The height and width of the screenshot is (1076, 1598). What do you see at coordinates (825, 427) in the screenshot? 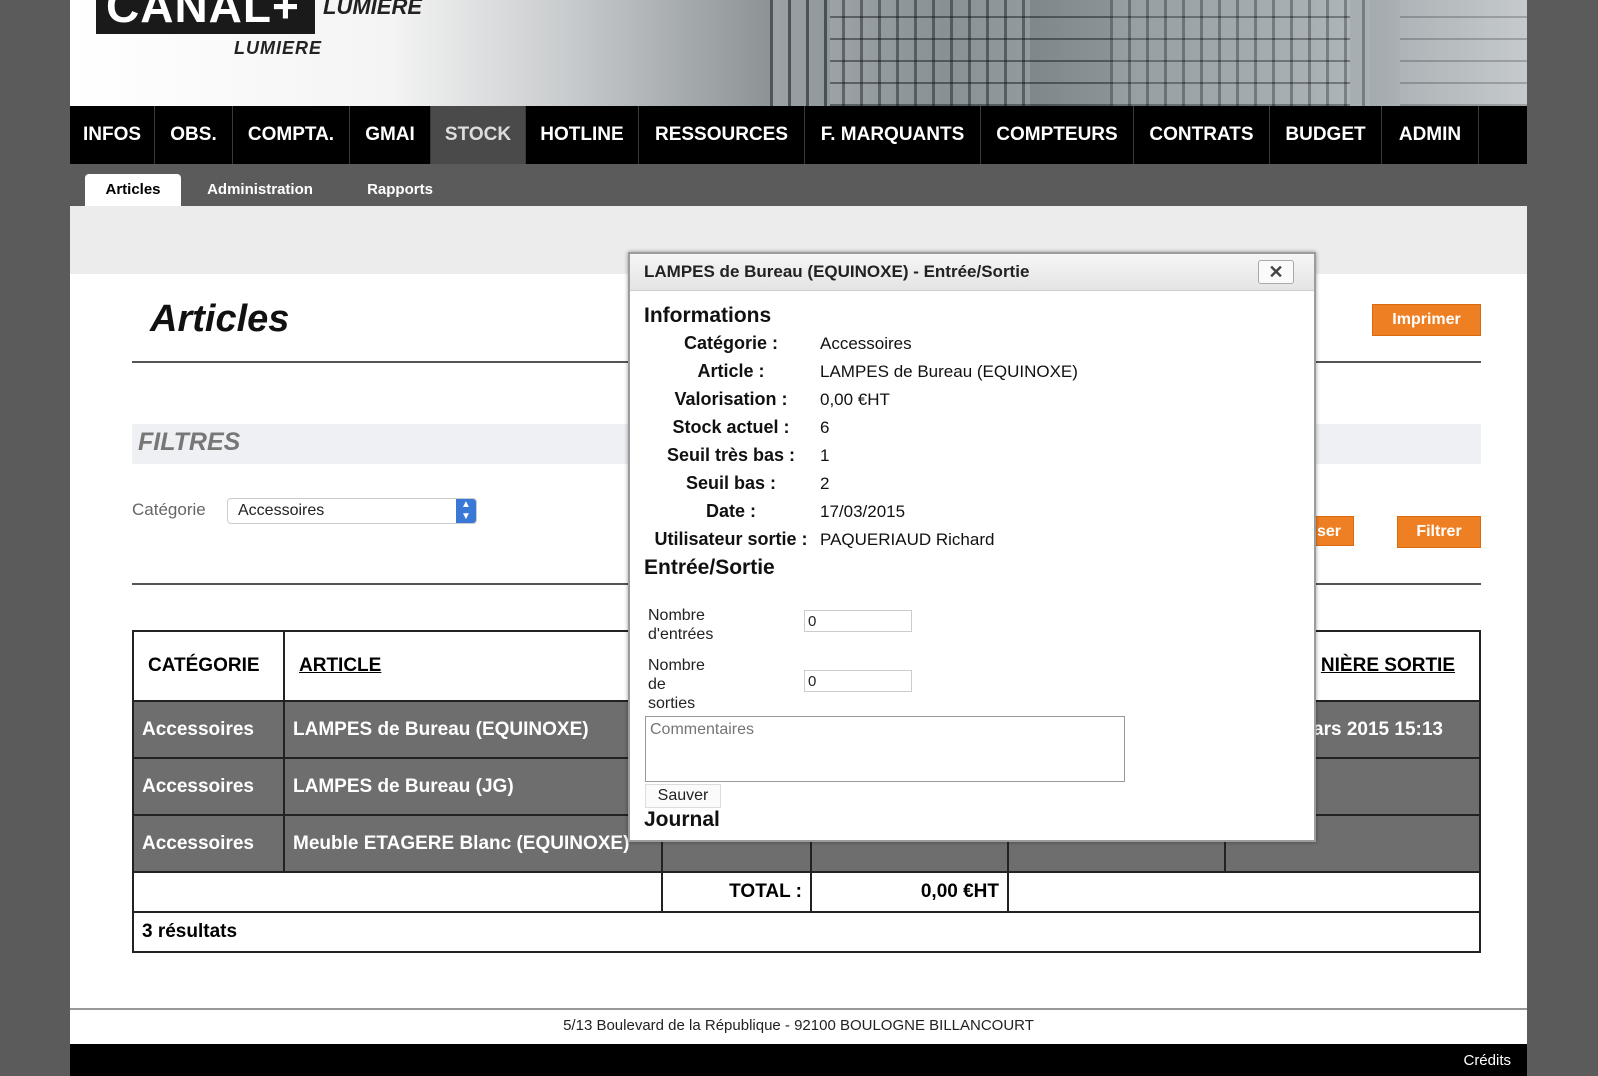
I see `info-value-current-stock: 6` at bounding box center [825, 427].